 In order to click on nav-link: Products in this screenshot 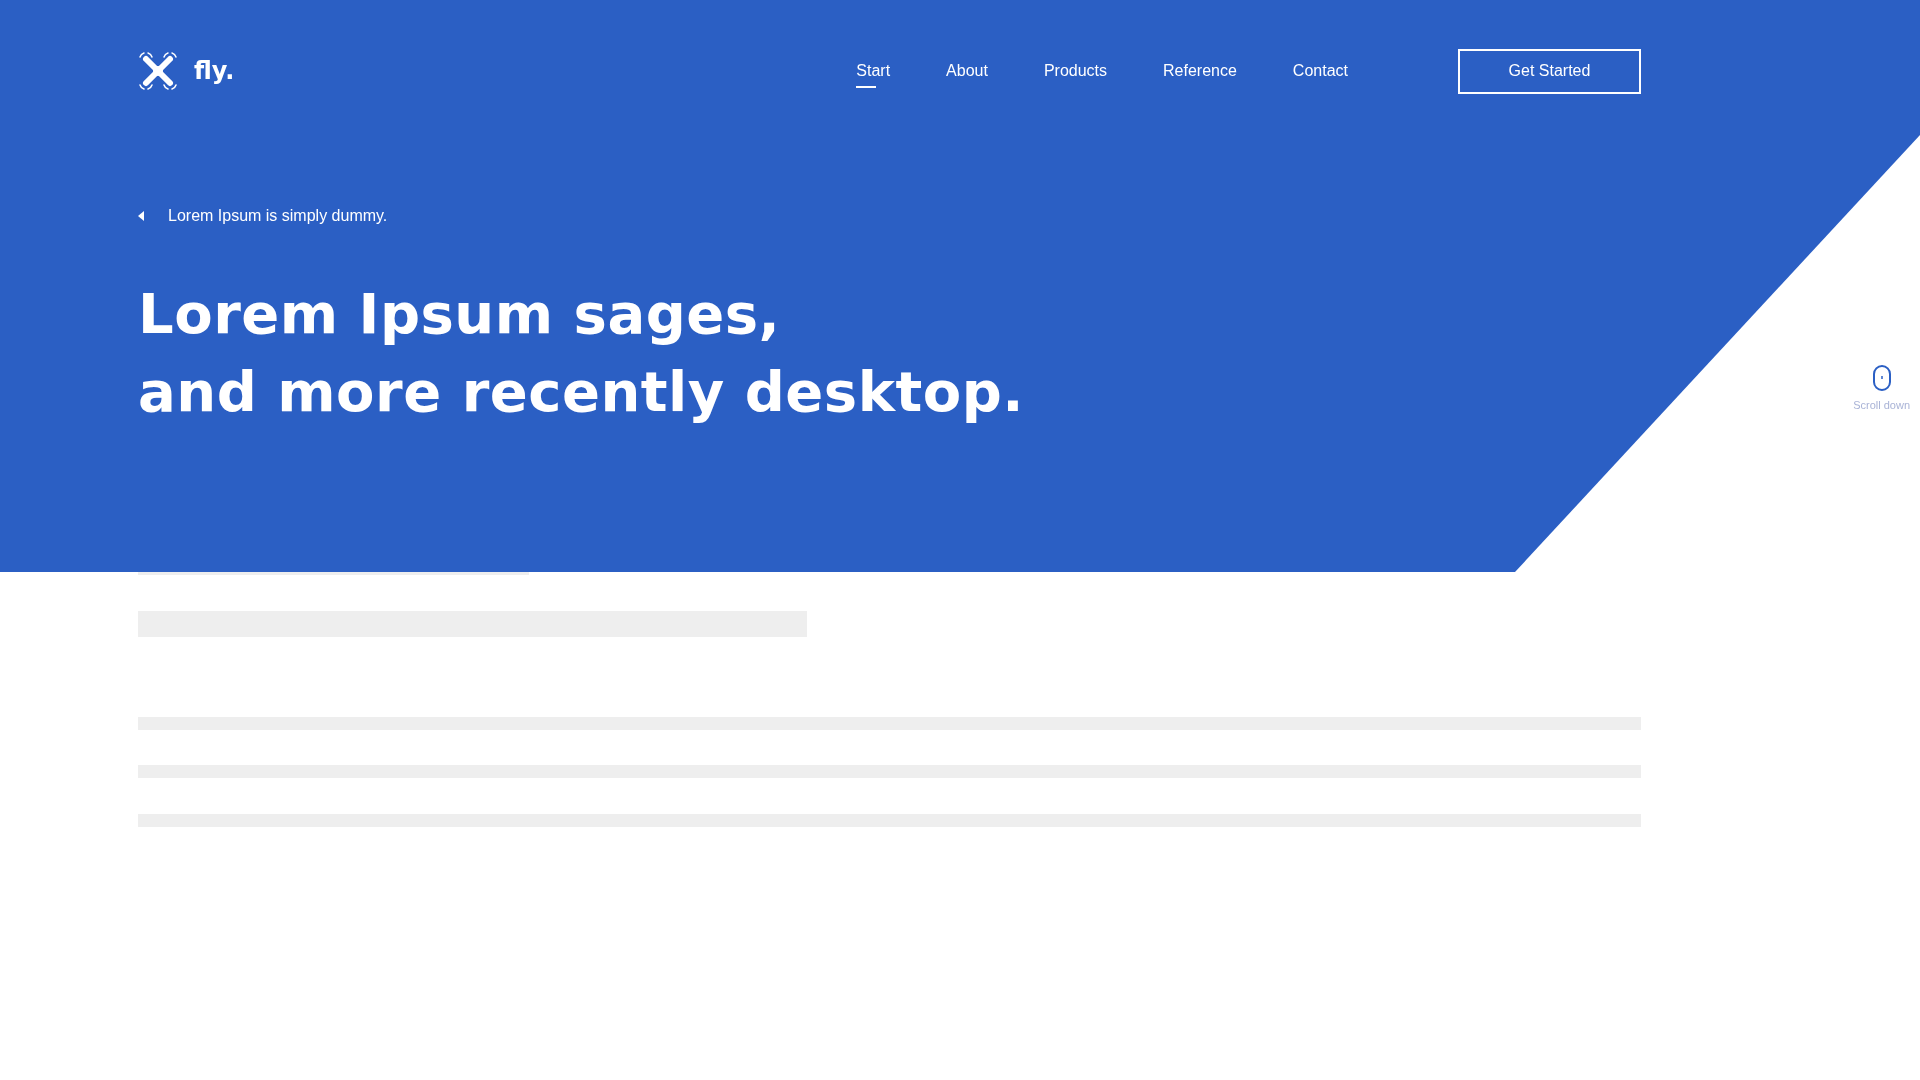, I will do `click(1075, 76)`.